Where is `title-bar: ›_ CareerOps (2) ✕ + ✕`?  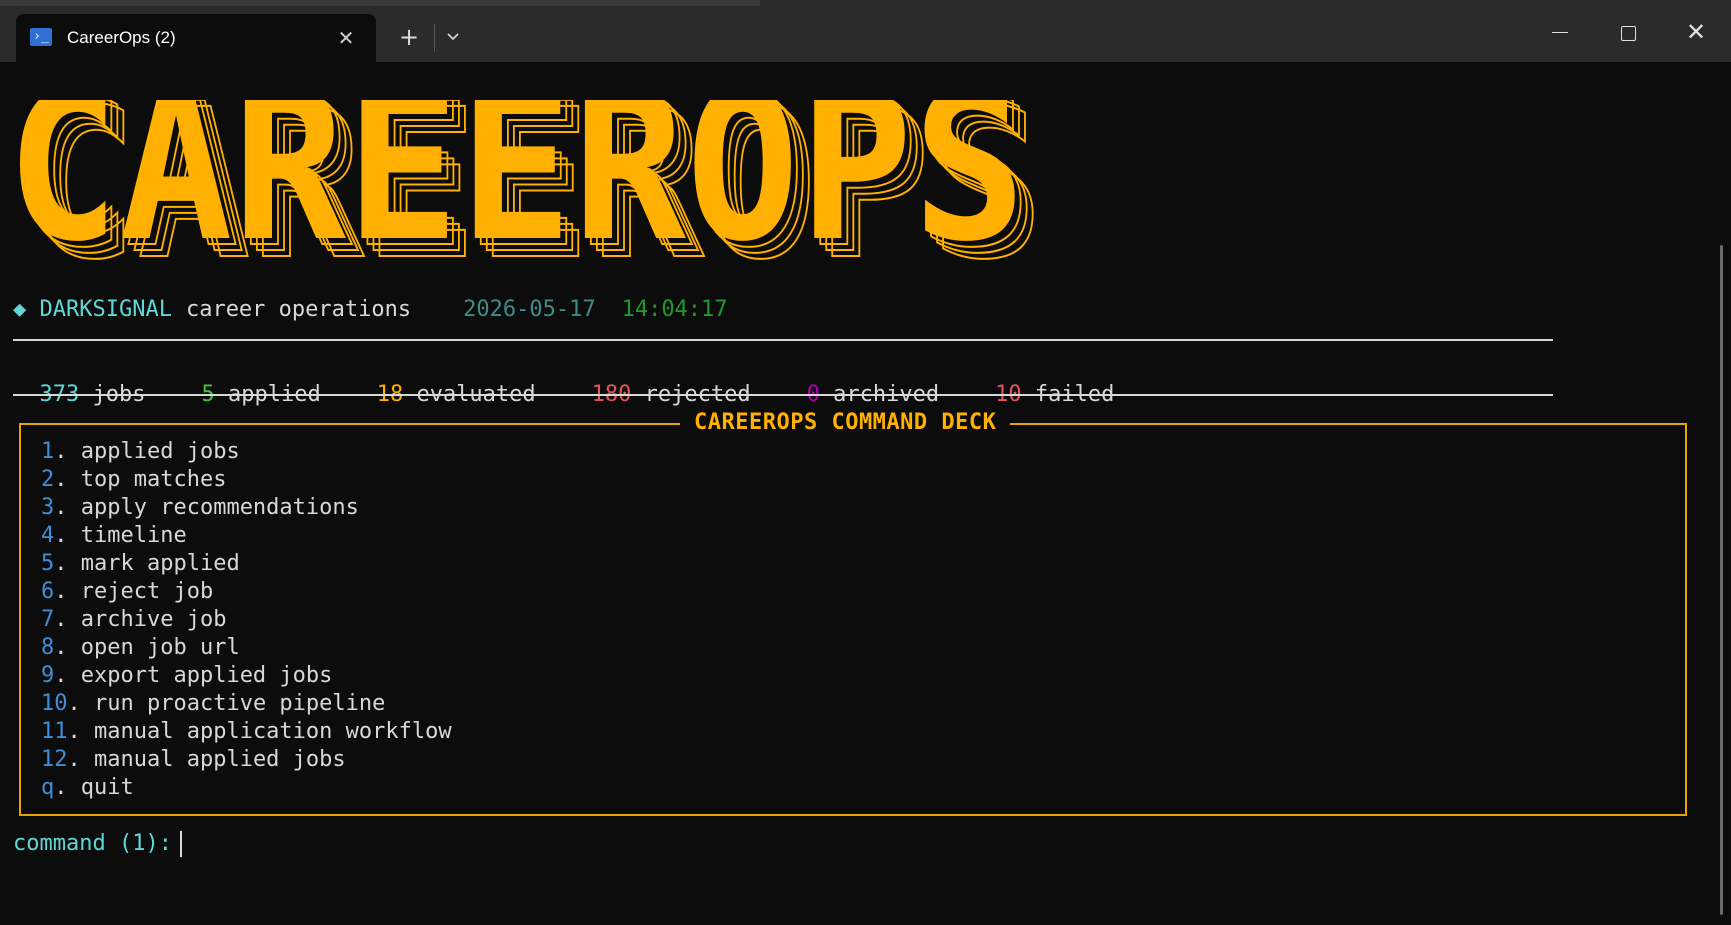
title-bar: ›_ CareerOps (2) ✕ + ✕ is located at coordinates (865, 31).